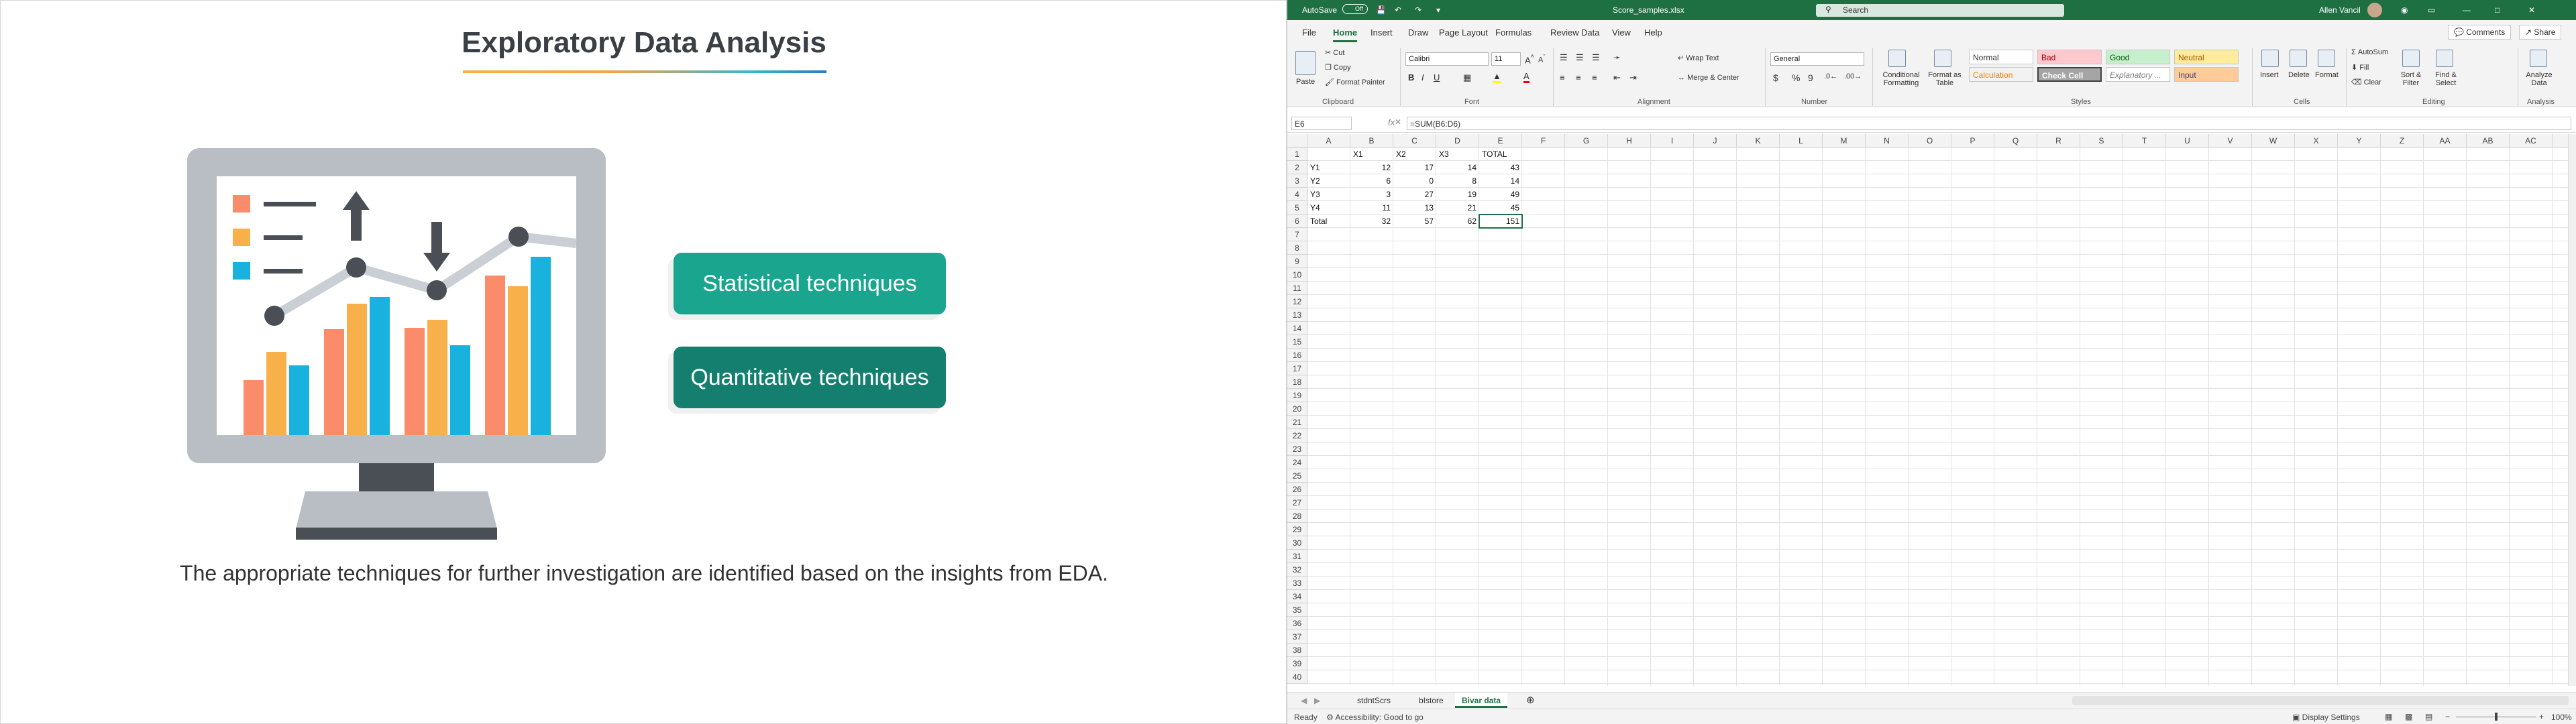 The image size is (2576, 724). I want to click on cell: Y2, so click(1328, 181).